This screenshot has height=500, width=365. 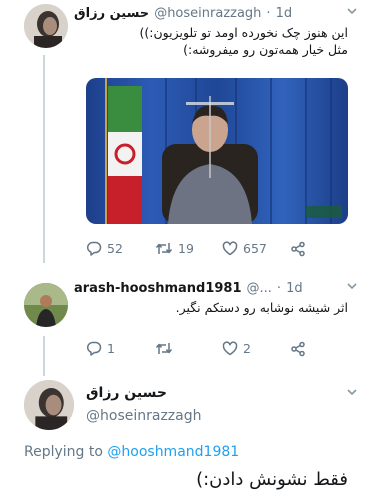 What do you see at coordinates (255, 248) in the screenshot?
I see `like-count: 657` at bounding box center [255, 248].